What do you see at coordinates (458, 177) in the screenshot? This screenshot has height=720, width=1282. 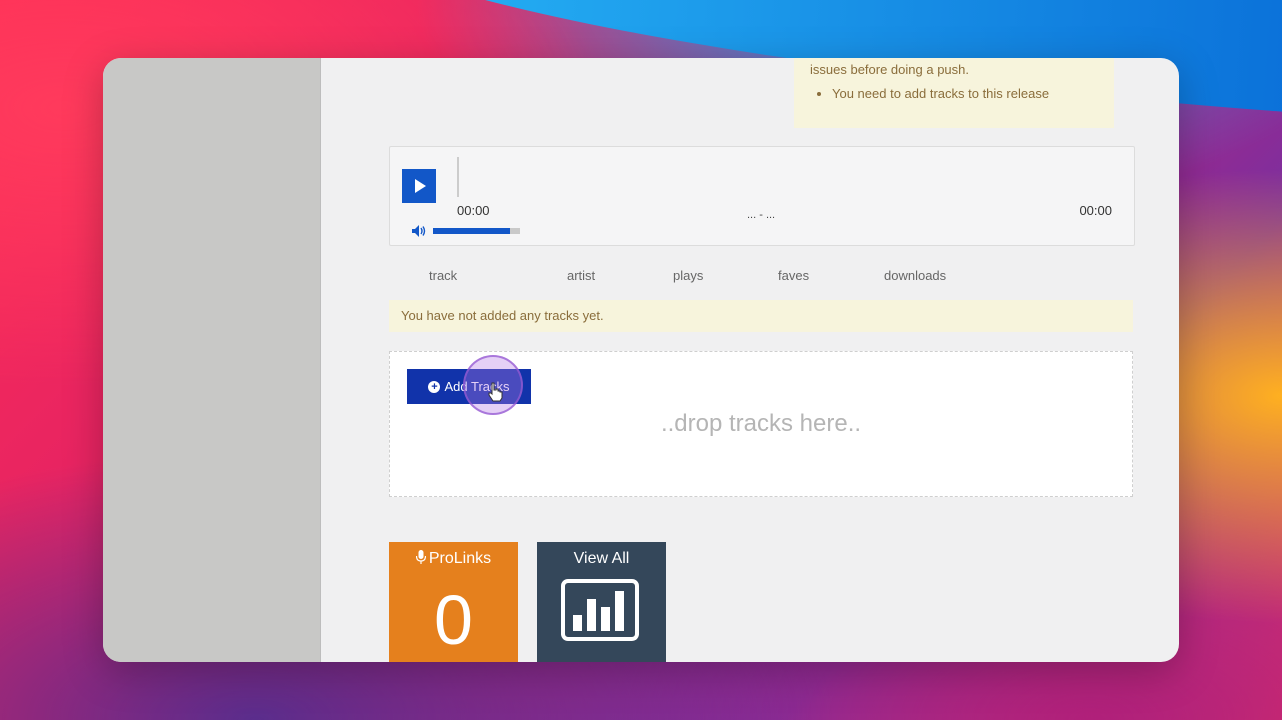 I see `progress-cursor` at bounding box center [458, 177].